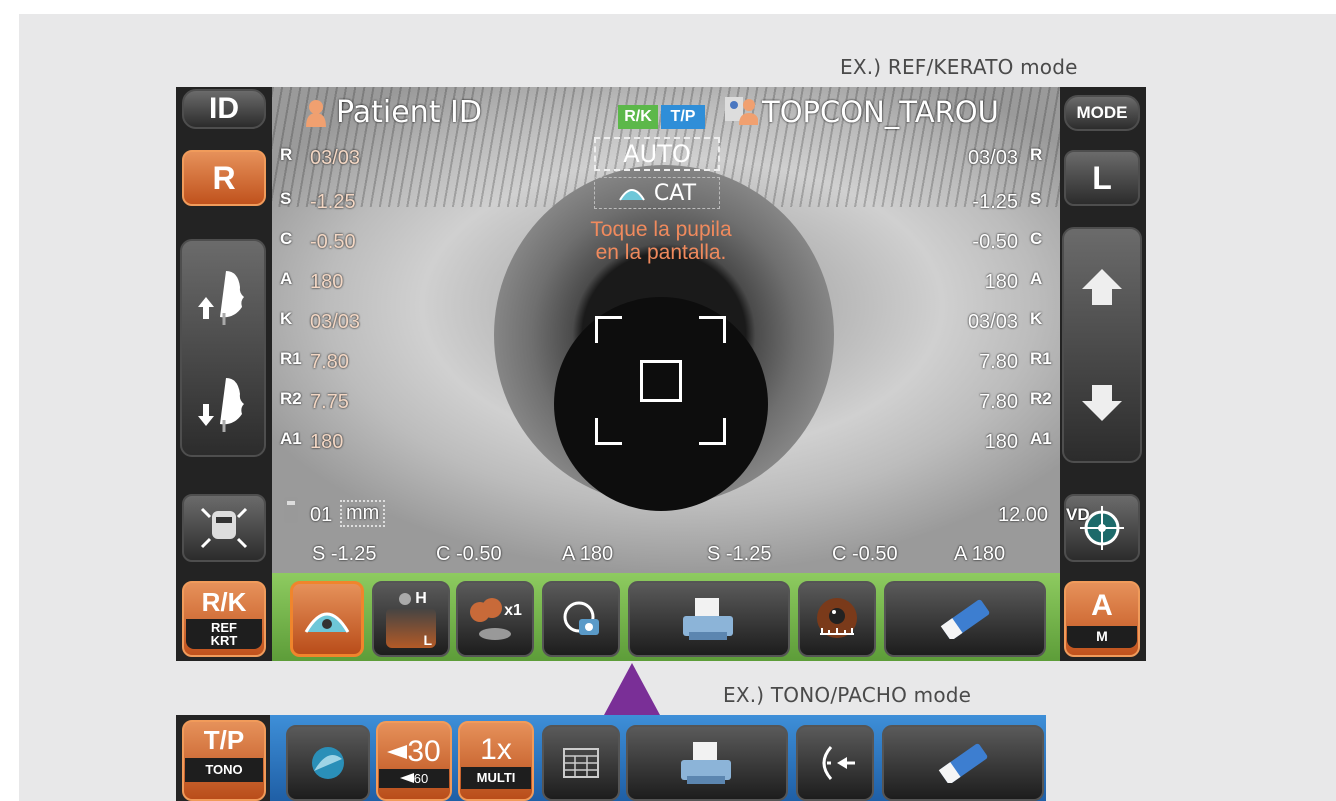 This screenshot has height=801, width=1336. What do you see at coordinates (995, 202) in the screenshot?
I see `left-eye-value-s: -1.25` at bounding box center [995, 202].